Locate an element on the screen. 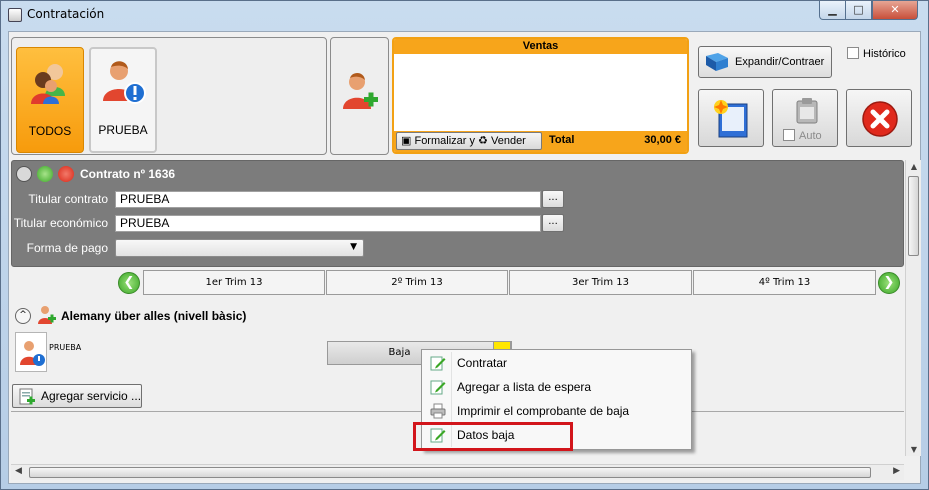 This screenshot has width=929, height=490. menu-item-contratar: Contratar is located at coordinates (556, 363).